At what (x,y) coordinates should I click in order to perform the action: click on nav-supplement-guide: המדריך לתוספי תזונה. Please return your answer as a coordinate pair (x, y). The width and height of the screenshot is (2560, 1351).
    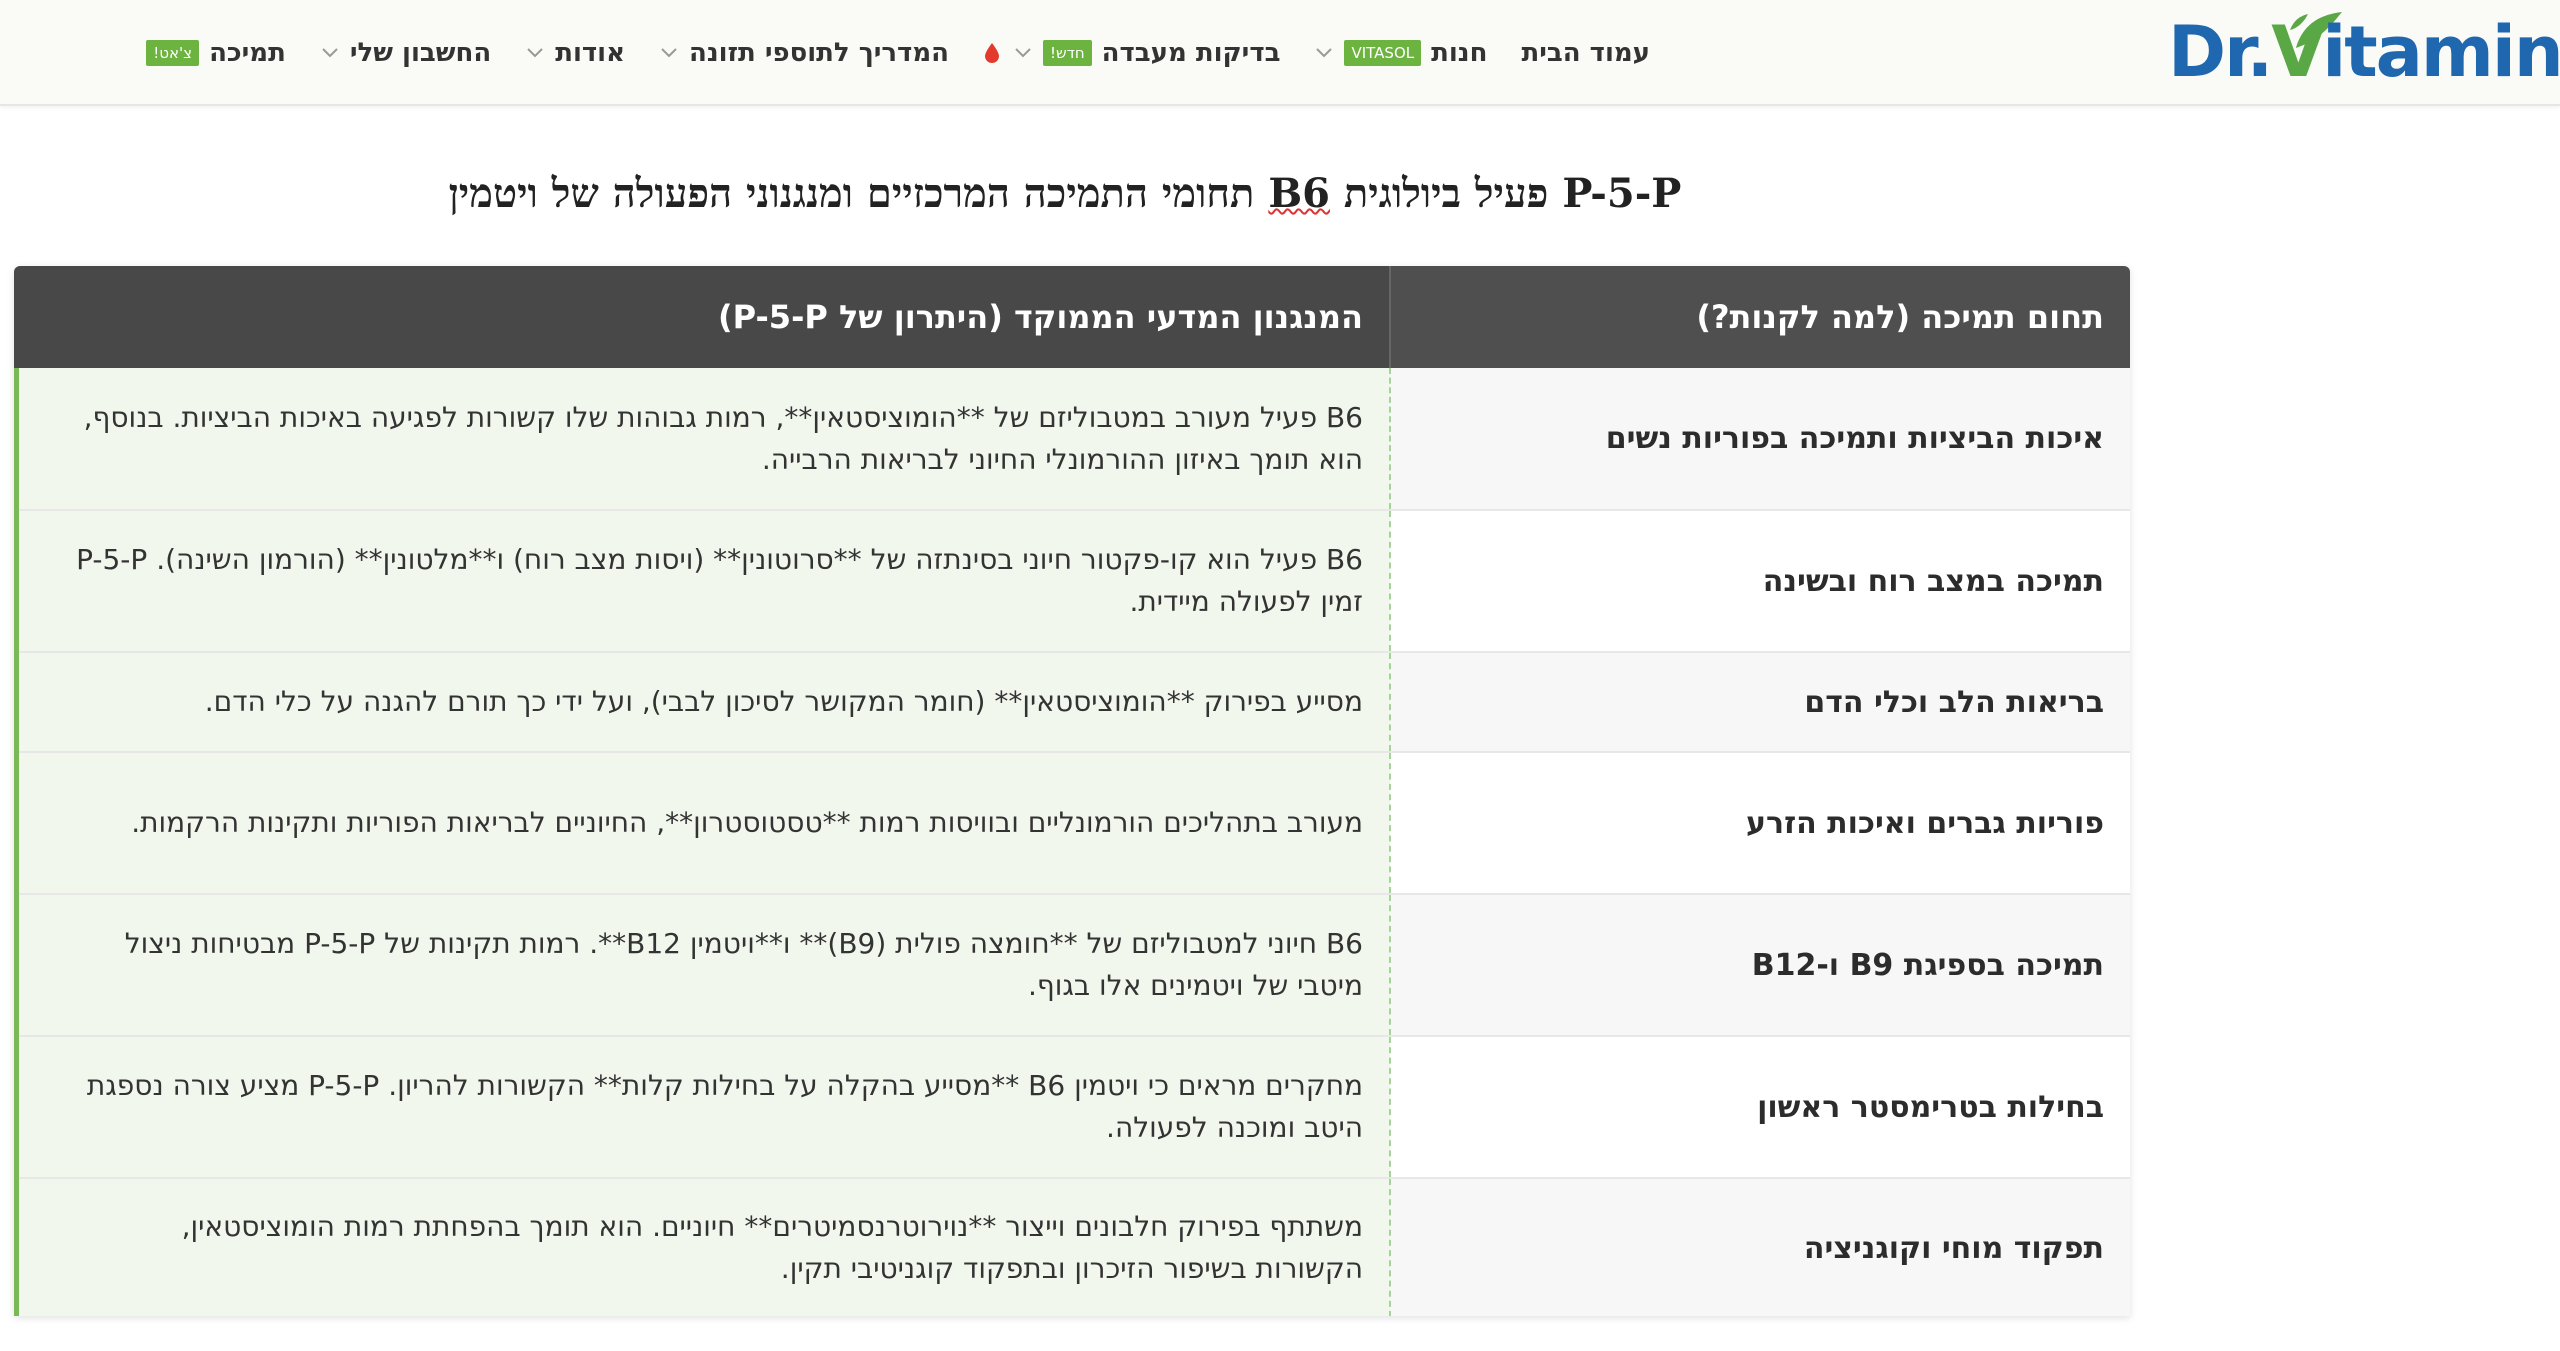
    Looking at the image, I should click on (804, 53).